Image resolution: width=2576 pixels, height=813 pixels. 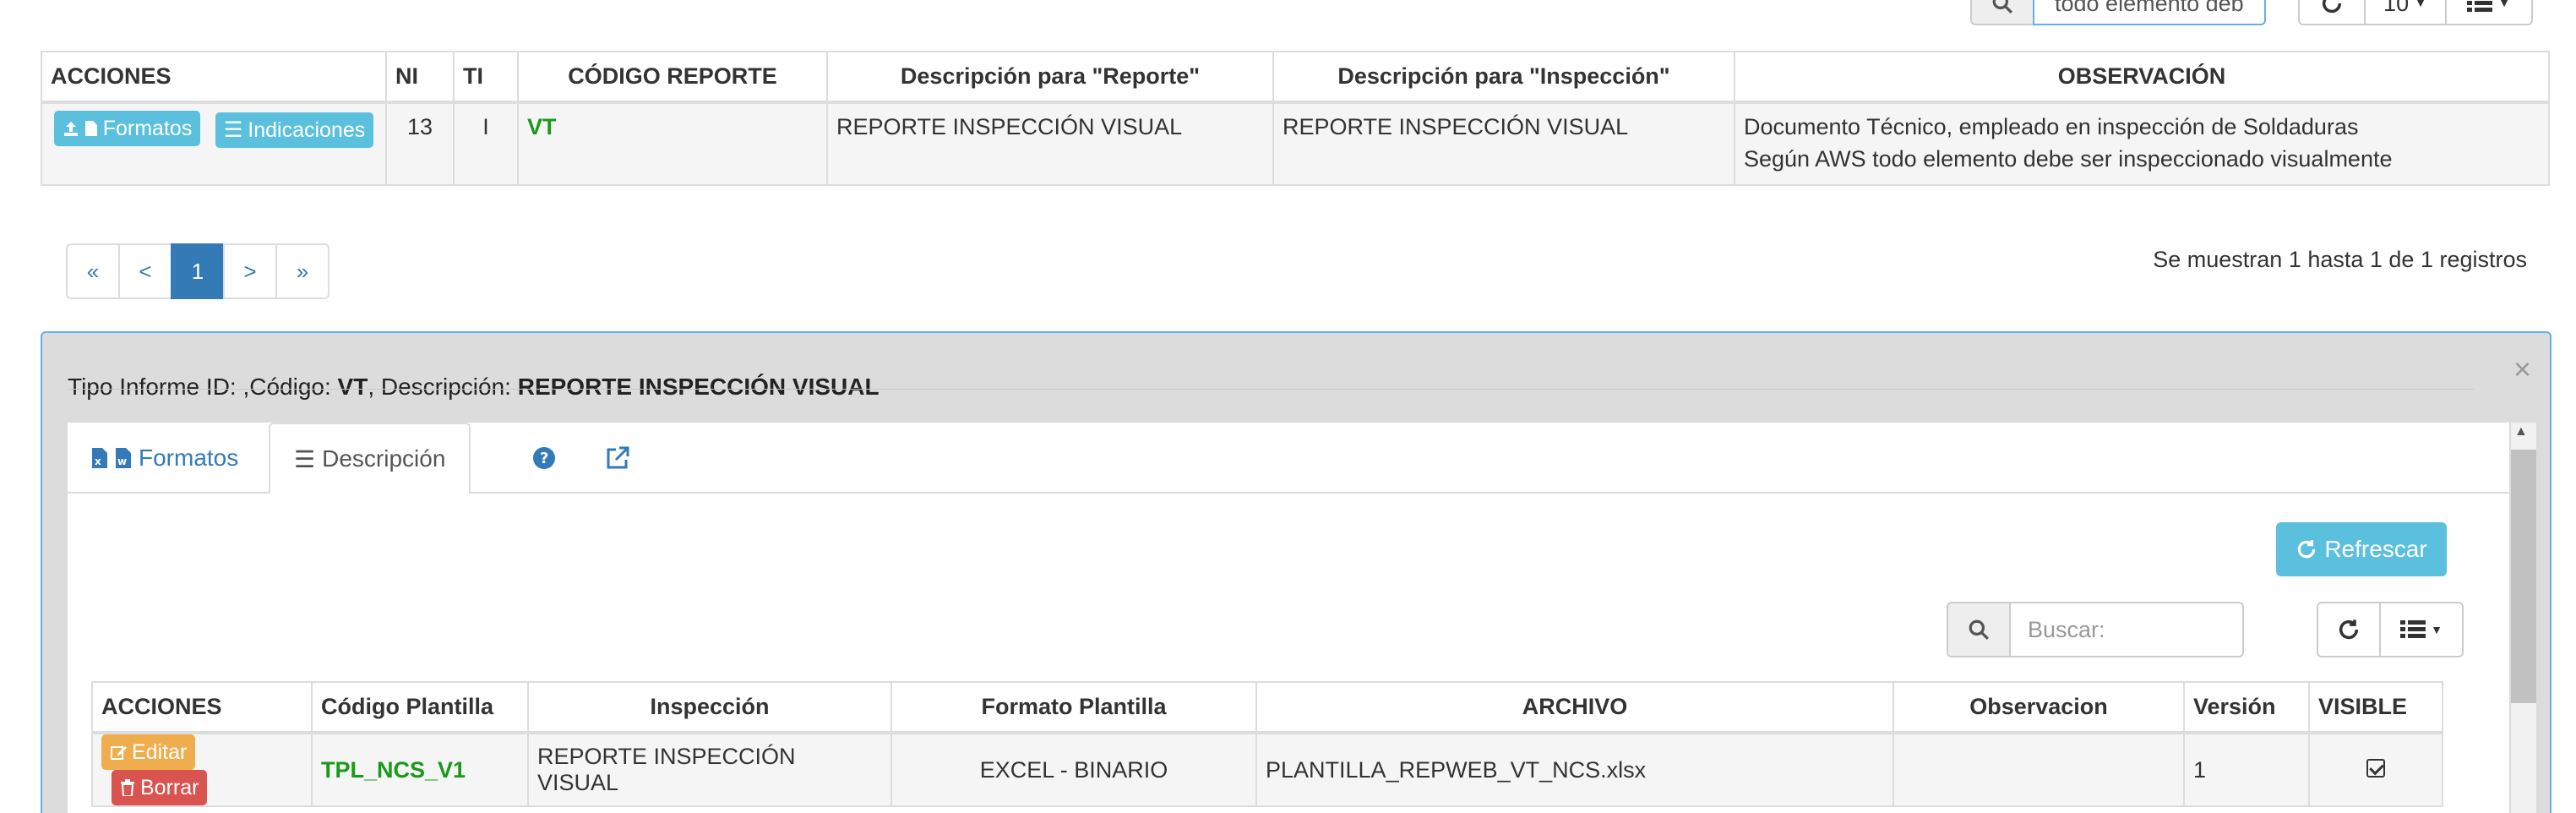 What do you see at coordinates (1271, 389) in the screenshot?
I see `divider` at bounding box center [1271, 389].